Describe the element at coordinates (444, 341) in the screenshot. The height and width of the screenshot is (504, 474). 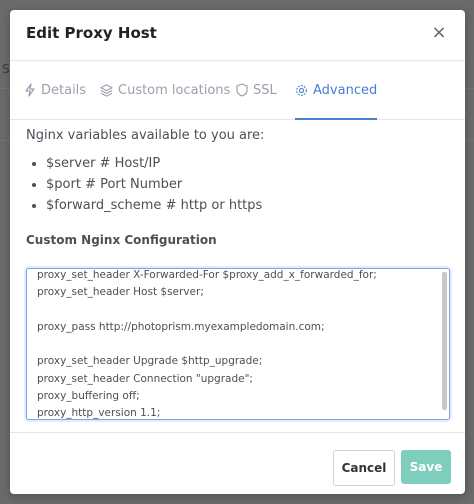
I see `textarea-scrollbar` at that location.